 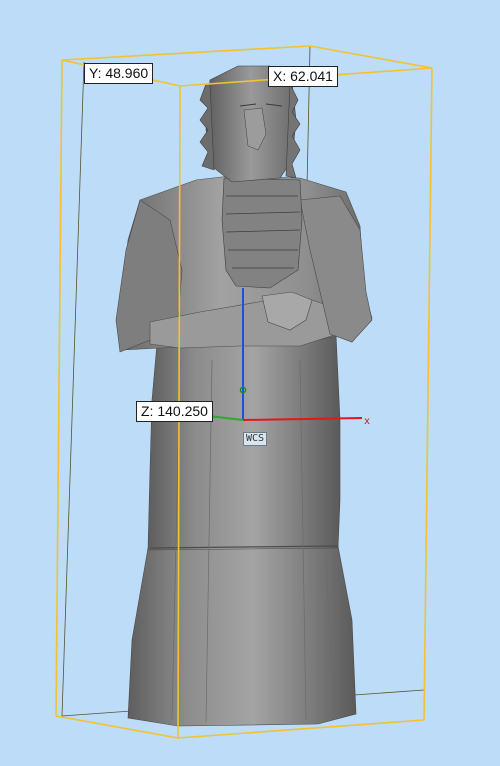 I want to click on x-dimension-label: X: 62.041, so click(x=303, y=76).